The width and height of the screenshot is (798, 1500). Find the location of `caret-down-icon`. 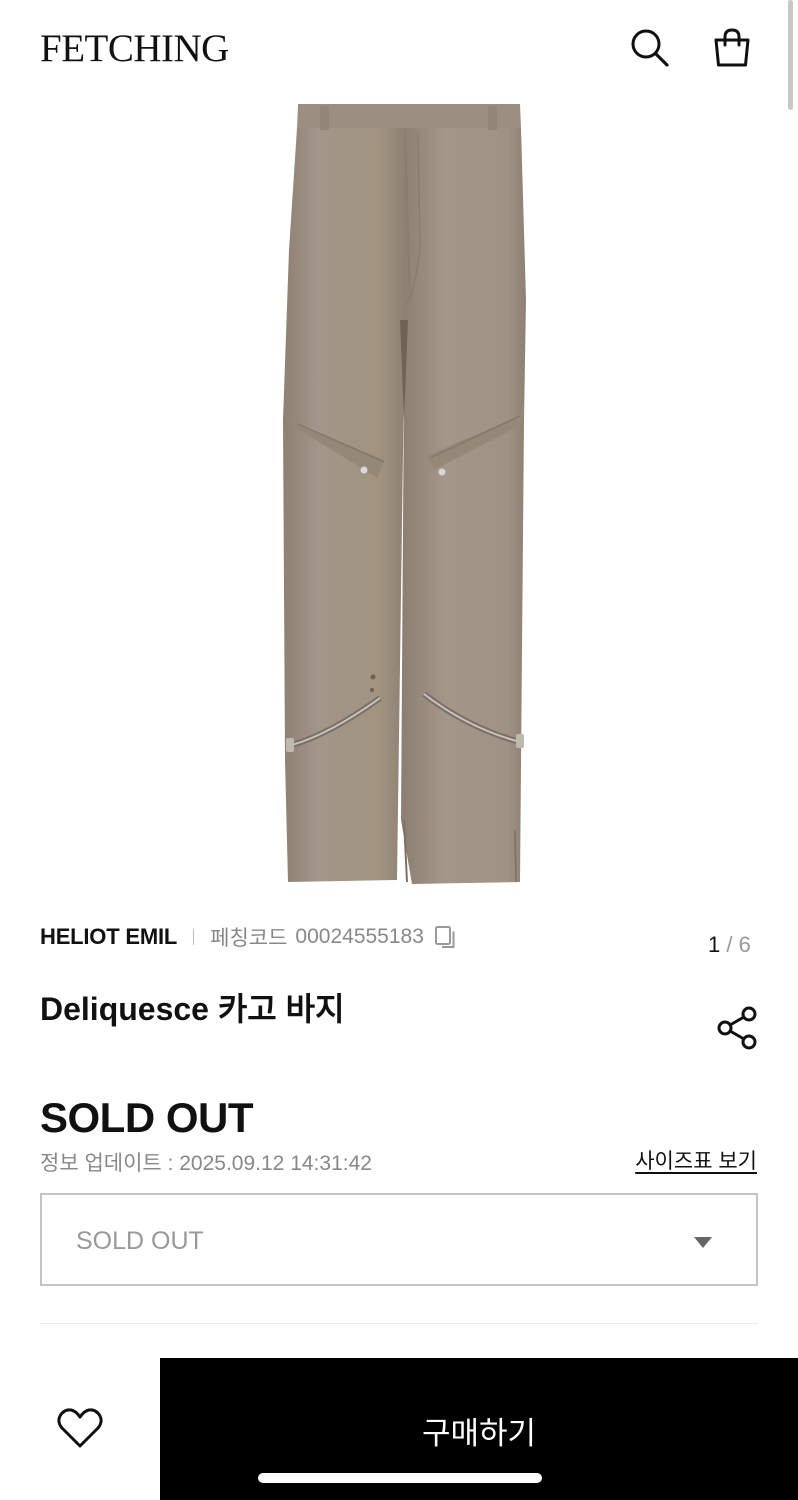

caret-down-icon is located at coordinates (703, 1242).